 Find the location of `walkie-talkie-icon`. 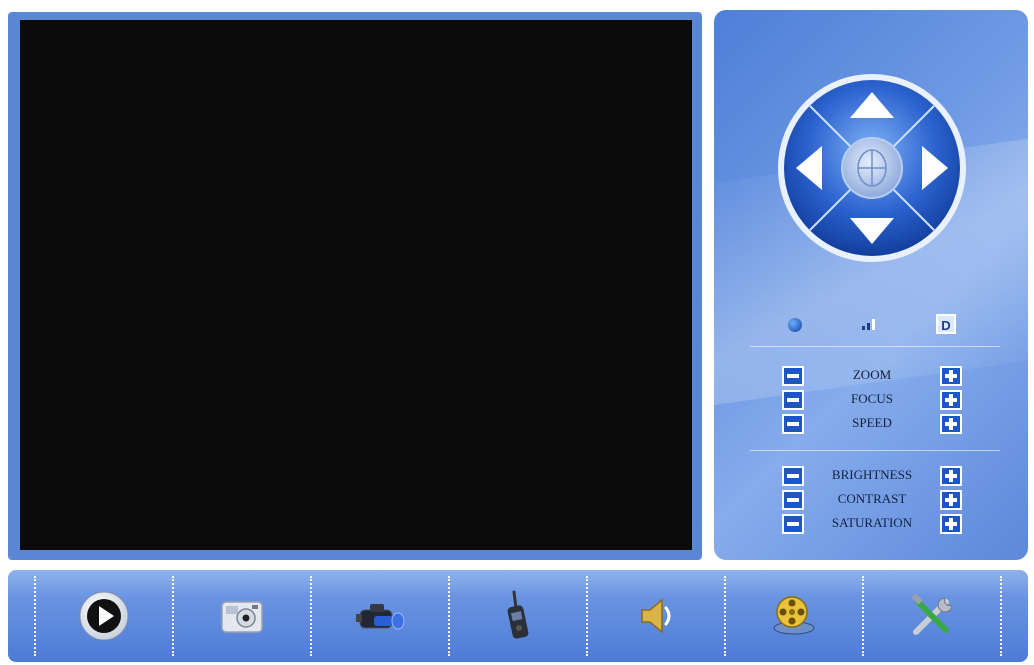

walkie-talkie-icon is located at coordinates (518, 614).